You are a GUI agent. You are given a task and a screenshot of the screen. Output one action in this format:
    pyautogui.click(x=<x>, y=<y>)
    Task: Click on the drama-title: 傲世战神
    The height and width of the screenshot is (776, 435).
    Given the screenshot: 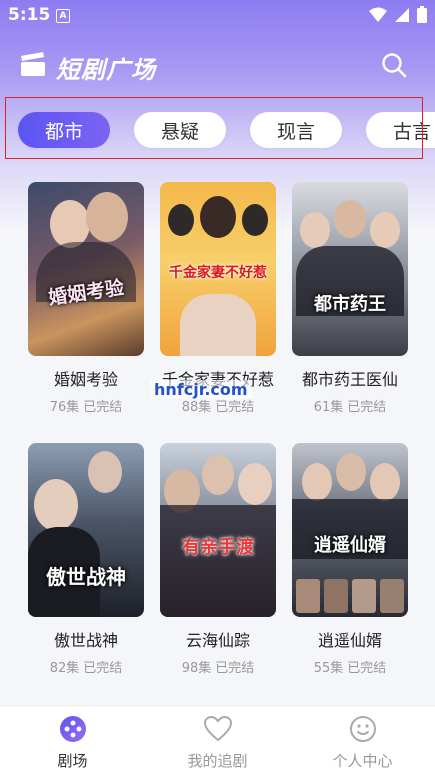 What is the action you would take?
    pyautogui.click(x=85, y=640)
    